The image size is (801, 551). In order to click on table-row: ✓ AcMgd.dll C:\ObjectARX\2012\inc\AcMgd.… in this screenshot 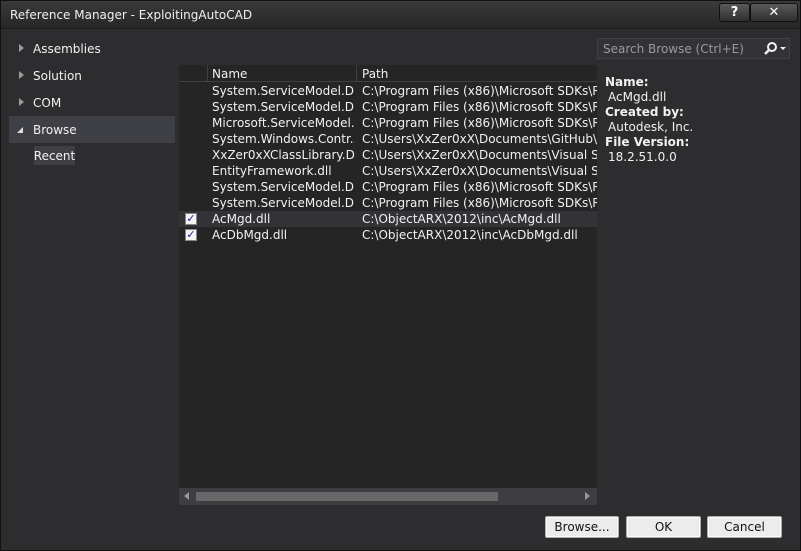, I will do `click(388, 219)`.